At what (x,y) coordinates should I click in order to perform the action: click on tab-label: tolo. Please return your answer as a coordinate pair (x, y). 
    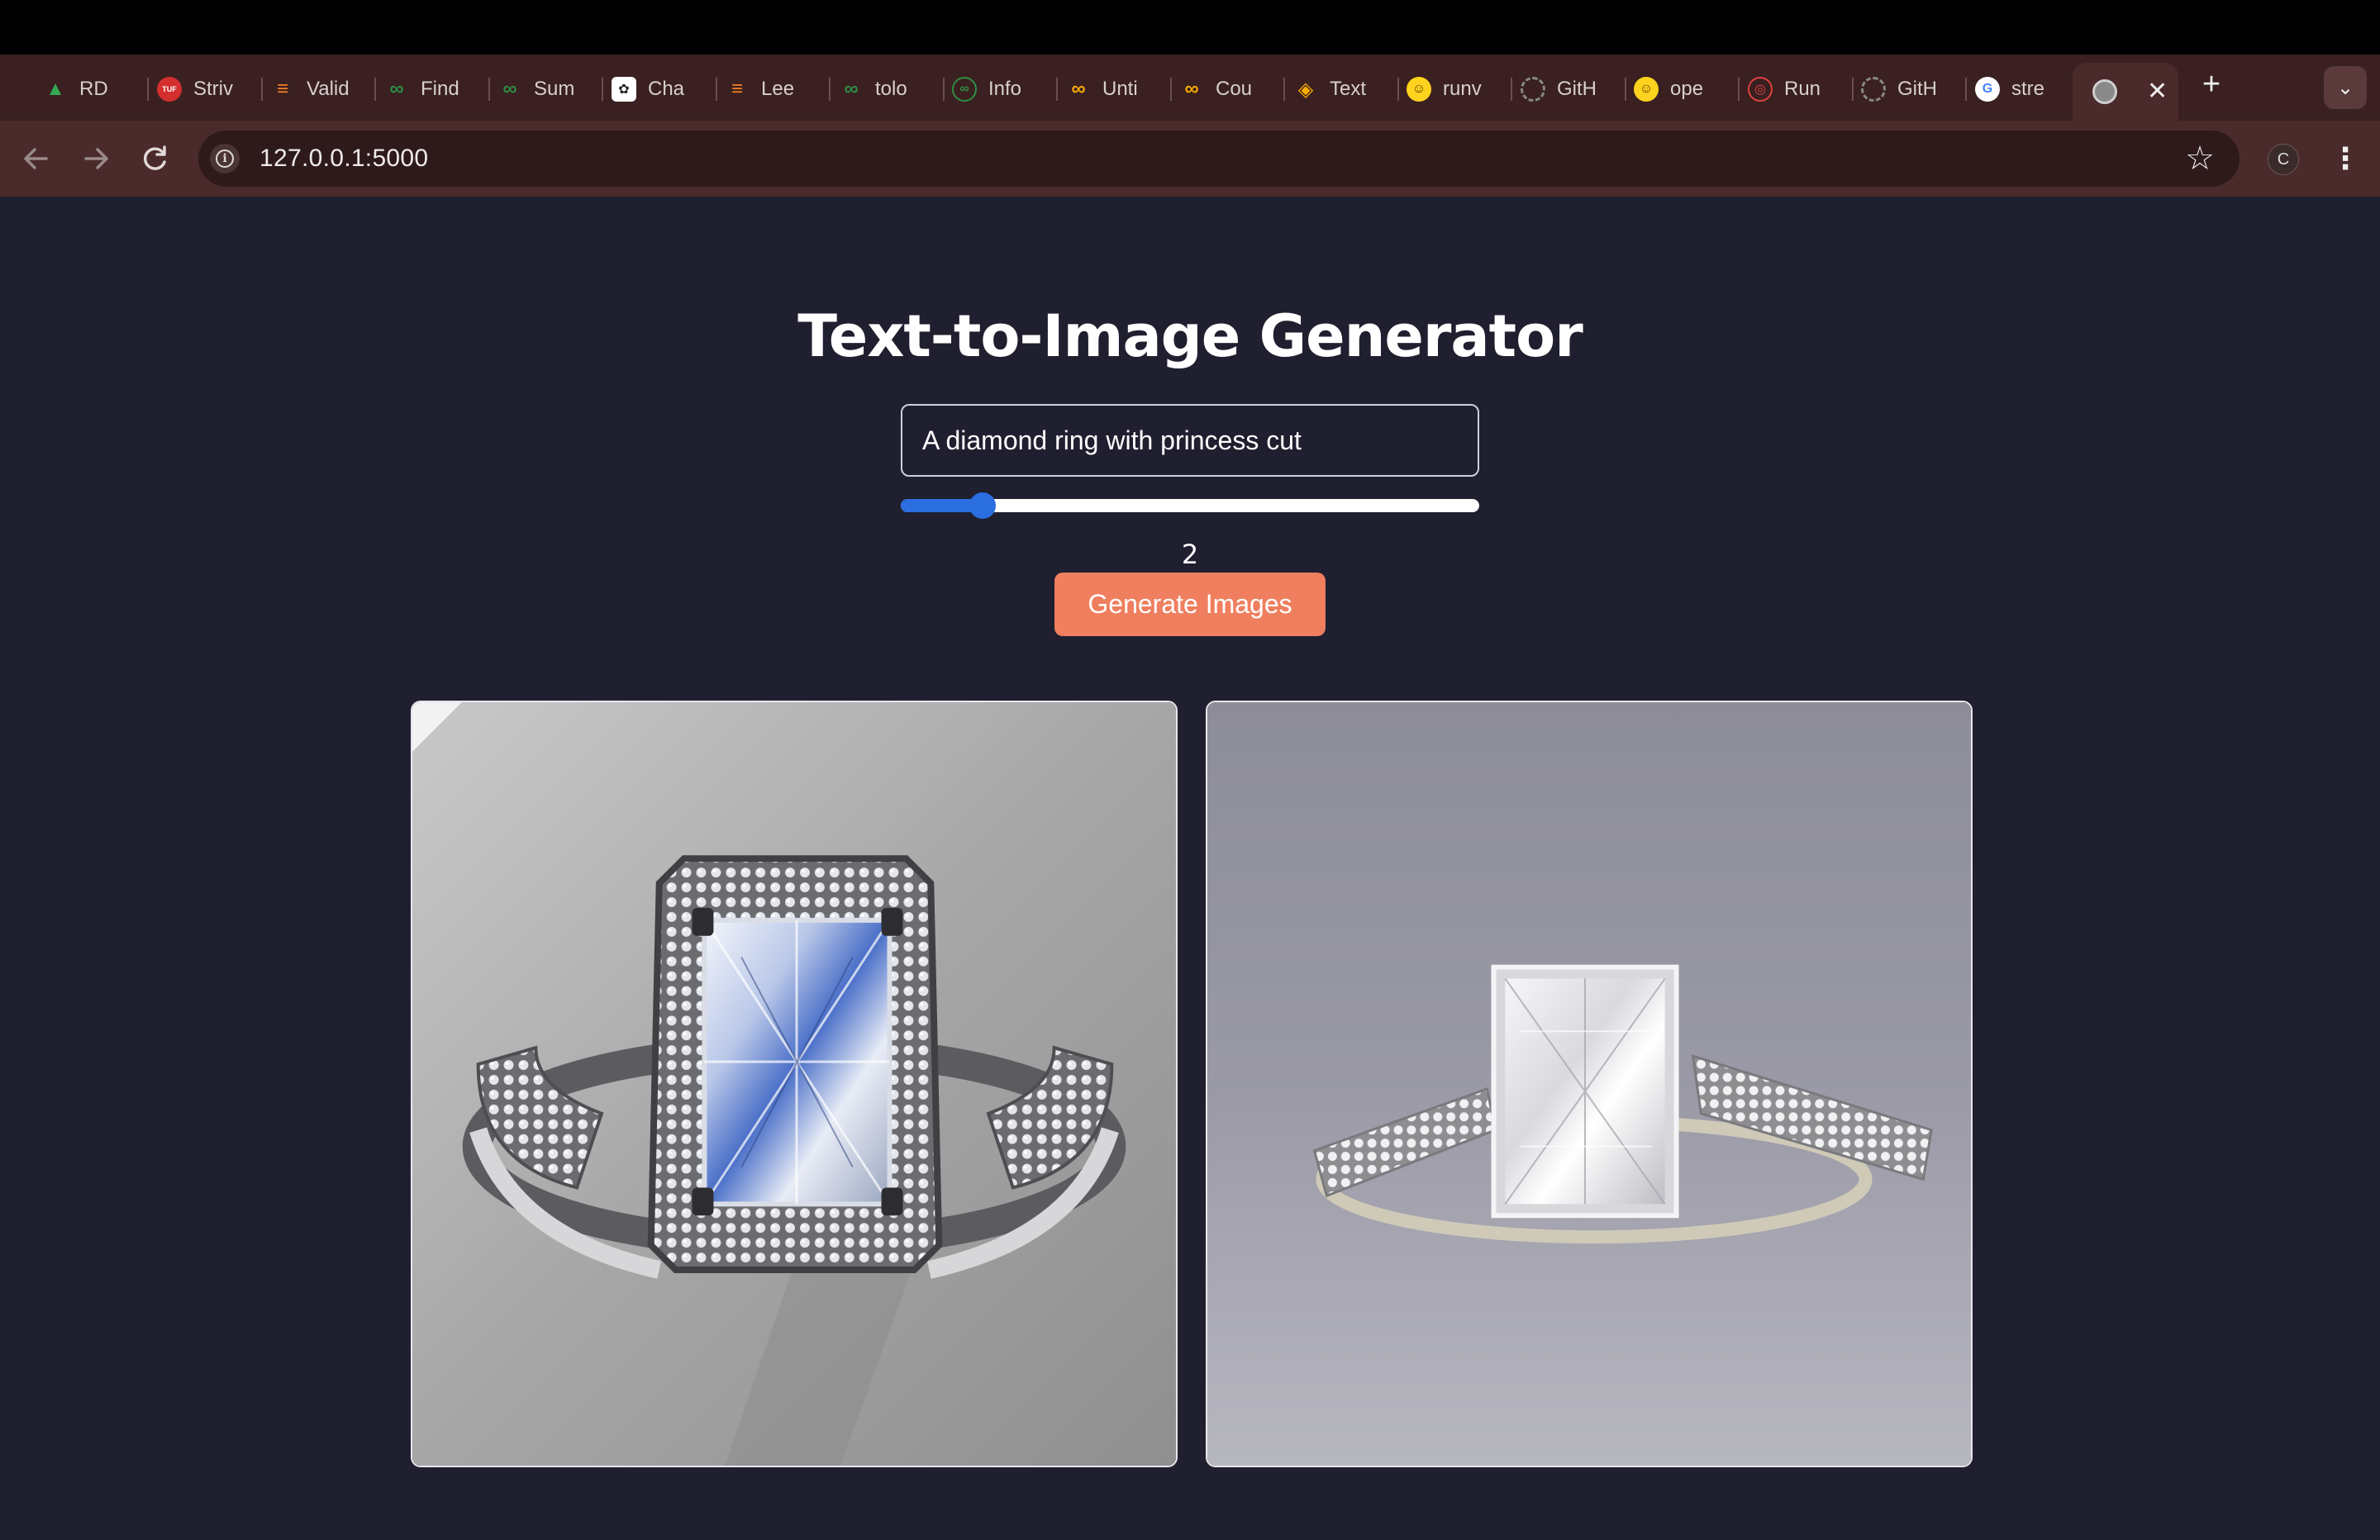
    Looking at the image, I should click on (891, 89).